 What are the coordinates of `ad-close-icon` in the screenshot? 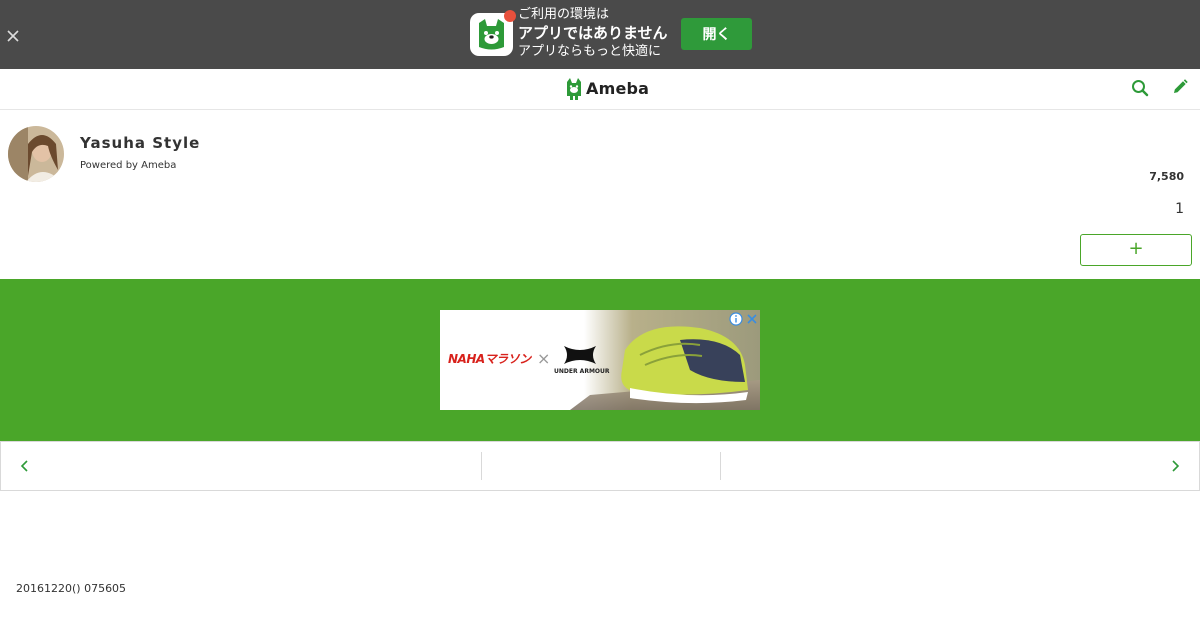 It's located at (752, 320).